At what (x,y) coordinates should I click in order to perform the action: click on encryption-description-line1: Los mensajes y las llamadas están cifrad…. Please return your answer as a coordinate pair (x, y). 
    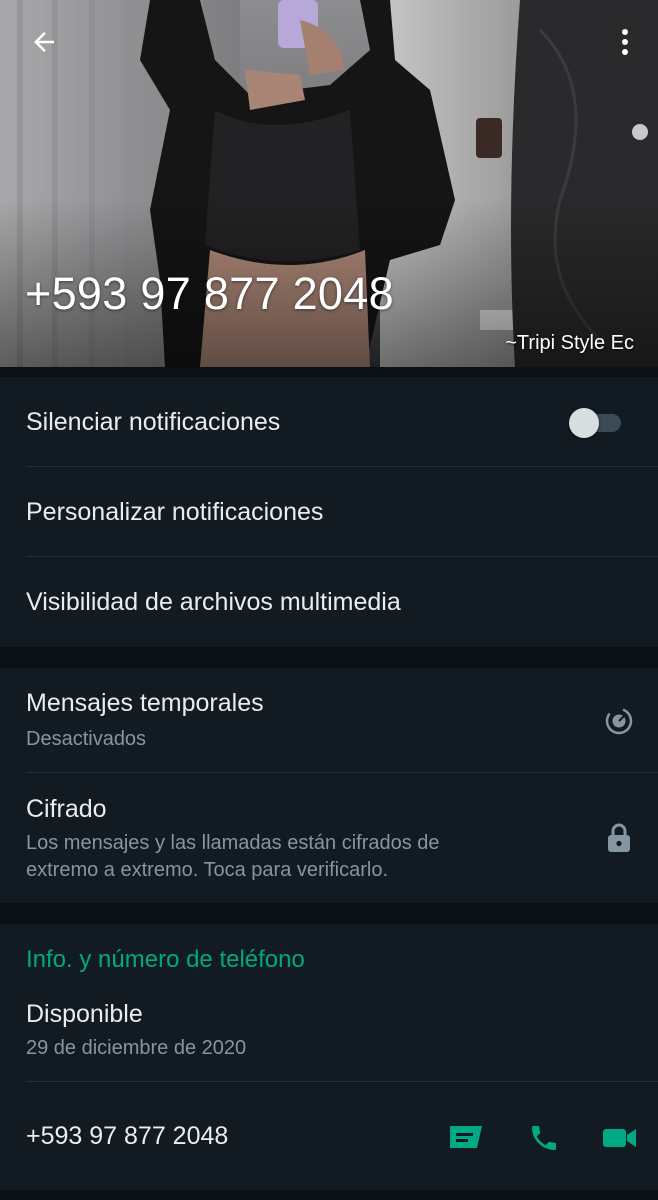
    Looking at the image, I should click on (233, 843).